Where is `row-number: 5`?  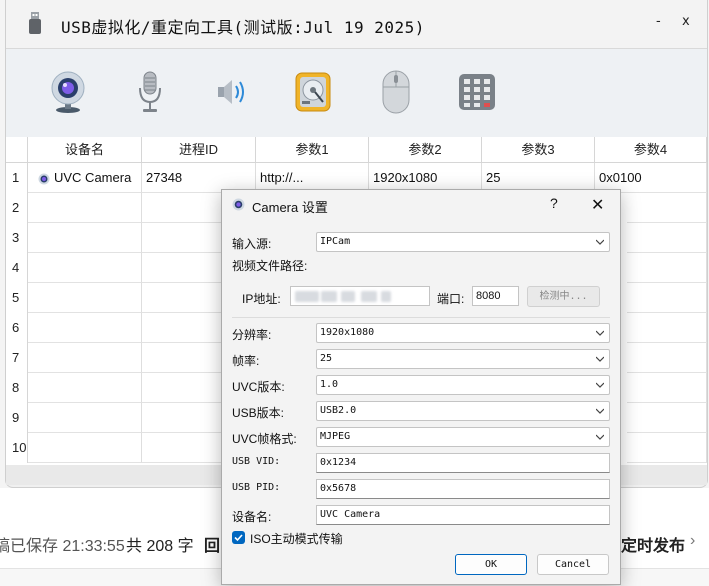 row-number: 5 is located at coordinates (17, 298).